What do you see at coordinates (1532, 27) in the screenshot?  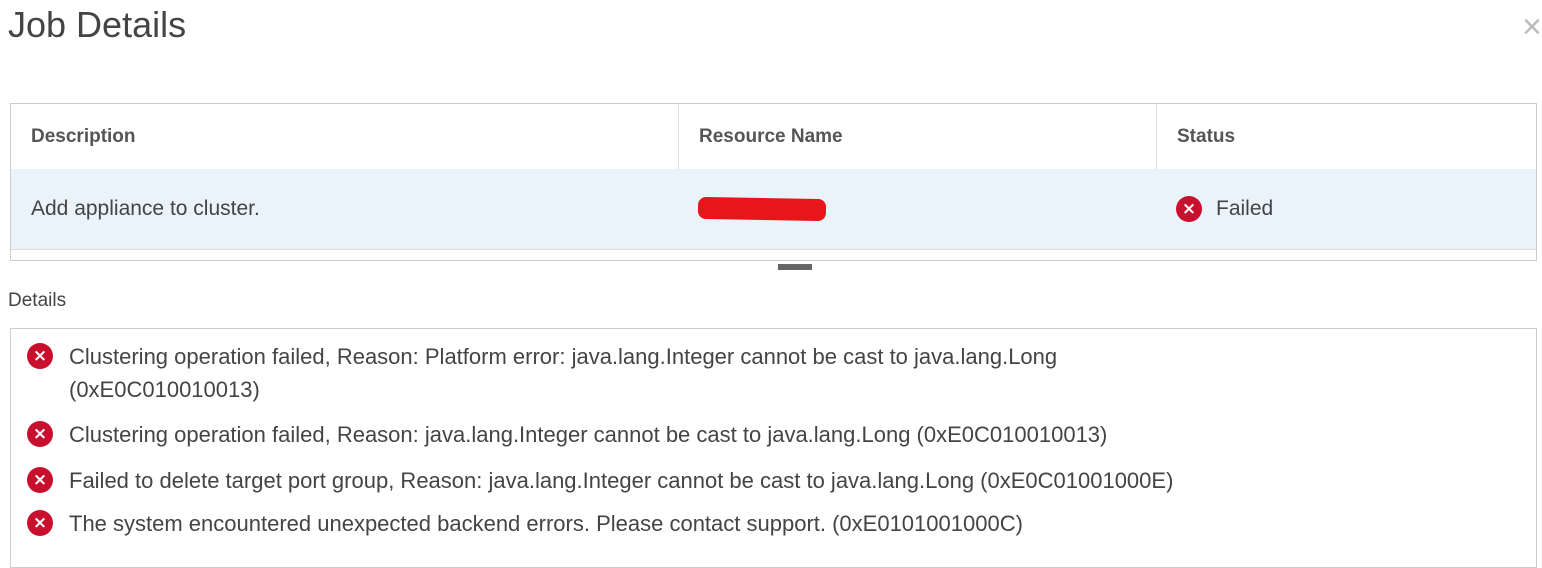 I see `close-icon: ×` at bounding box center [1532, 27].